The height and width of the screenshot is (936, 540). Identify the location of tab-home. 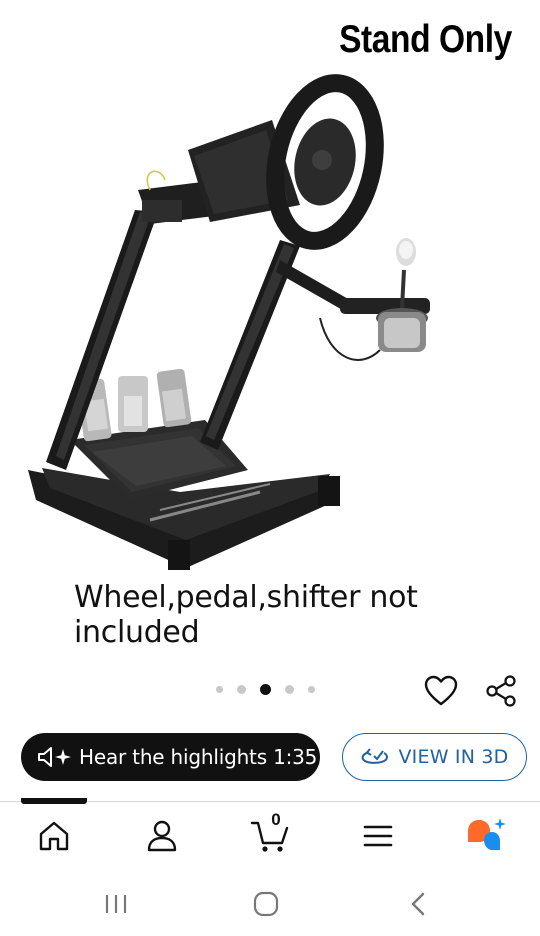
(54, 836).